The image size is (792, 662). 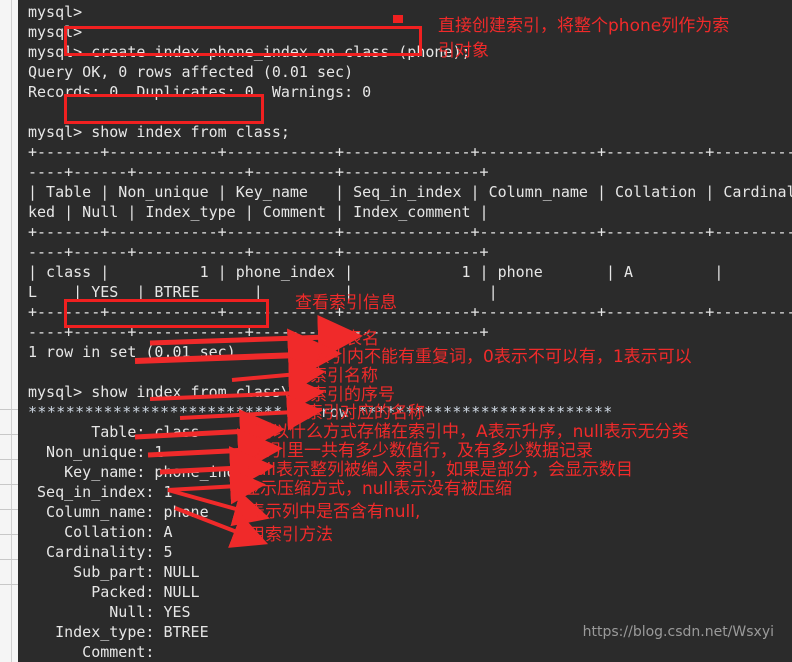 I want to click on terminal-line: Records: 0 Duplicates: 0 Warnings: 0, so click(x=200, y=92).